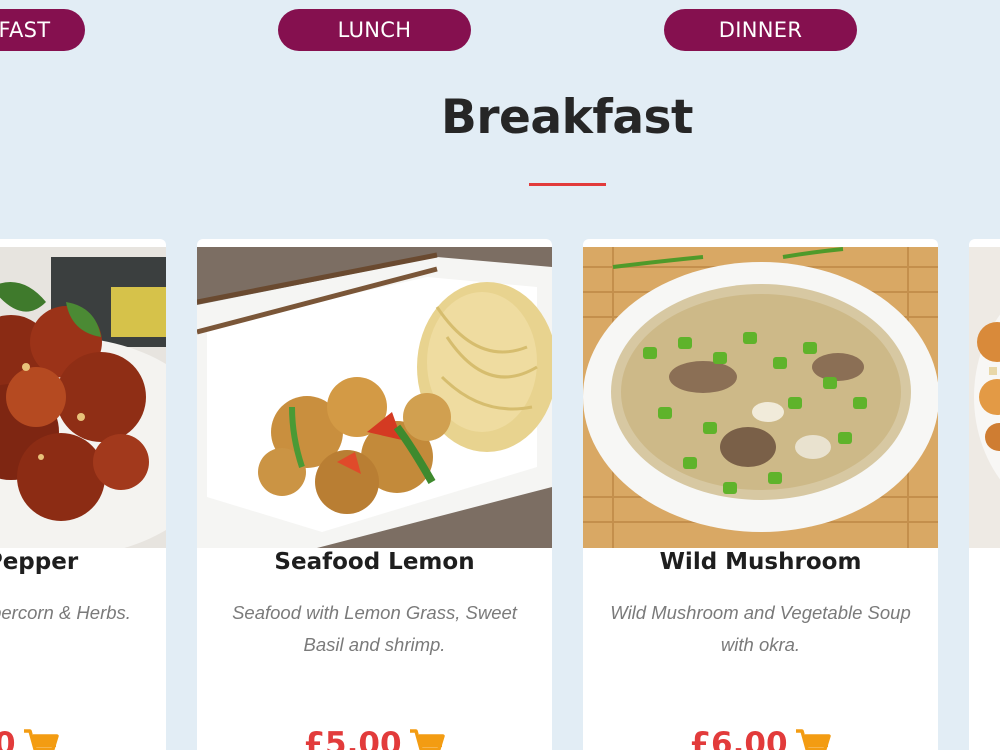 Image resolution: width=1000 pixels, height=750 pixels. What do you see at coordinates (374, 30) in the screenshot?
I see `tab-lunch: LUNCH` at bounding box center [374, 30].